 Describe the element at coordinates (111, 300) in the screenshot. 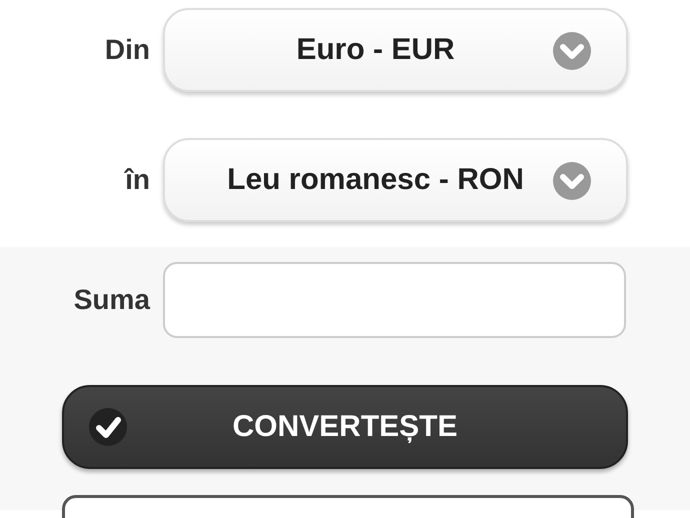

I see `field-label: Suma` at that location.